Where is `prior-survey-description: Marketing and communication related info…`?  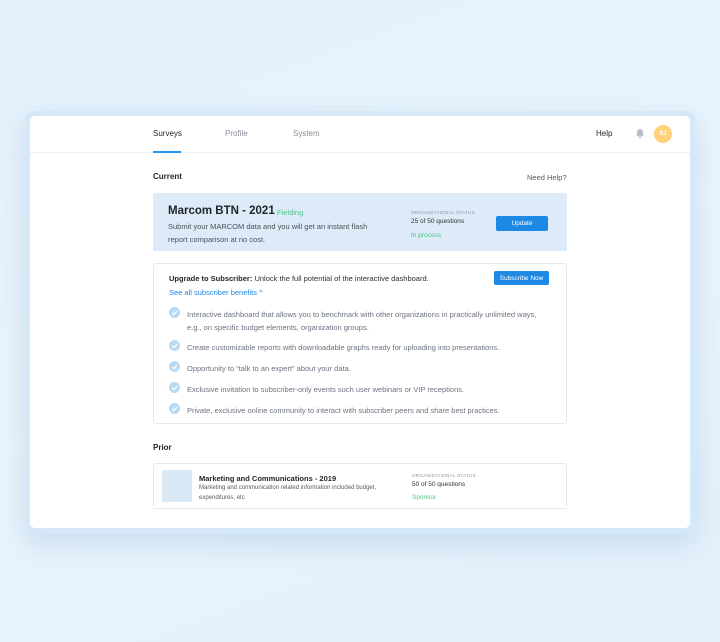 prior-survey-description: Marketing and communication related info… is located at coordinates (288, 493).